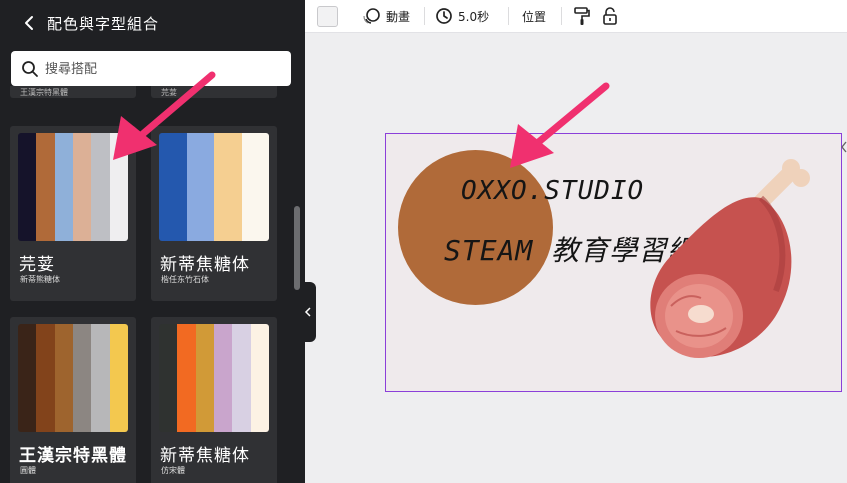 Image resolution: width=847 pixels, height=483 pixels. What do you see at coordinates (169, 92) in the screenshot?
I see `card-subtitle: 芫荽` at bounding box center [169, 92].